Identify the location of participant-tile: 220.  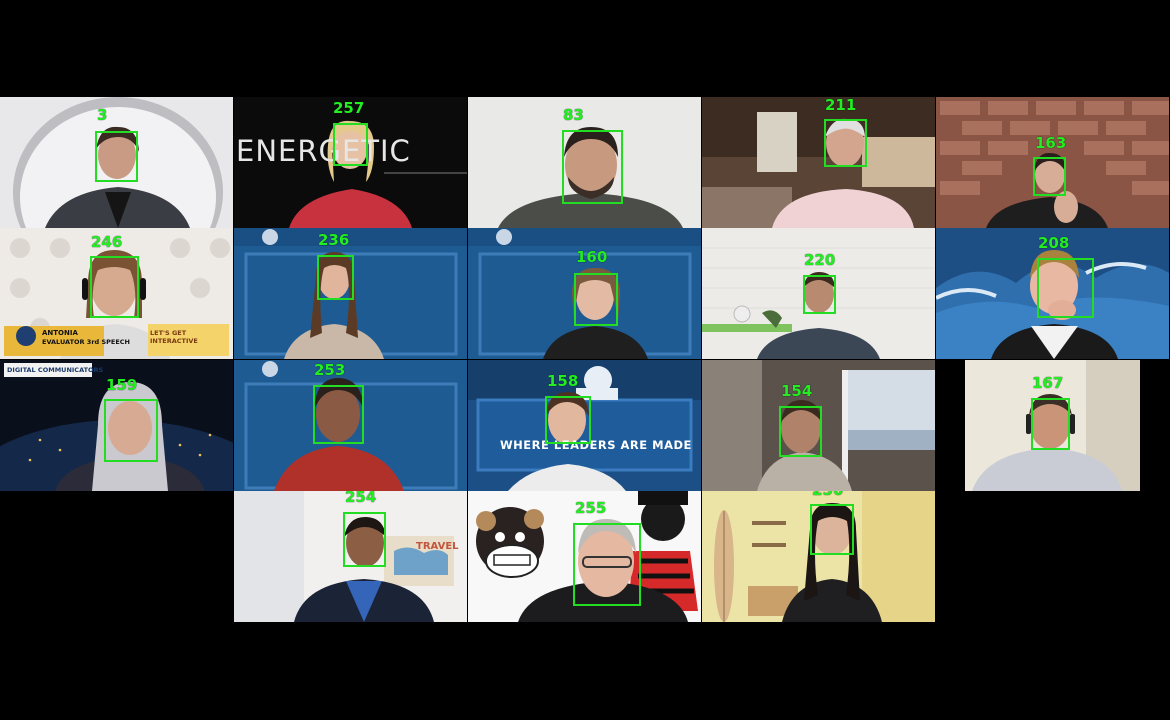
(818, 293).